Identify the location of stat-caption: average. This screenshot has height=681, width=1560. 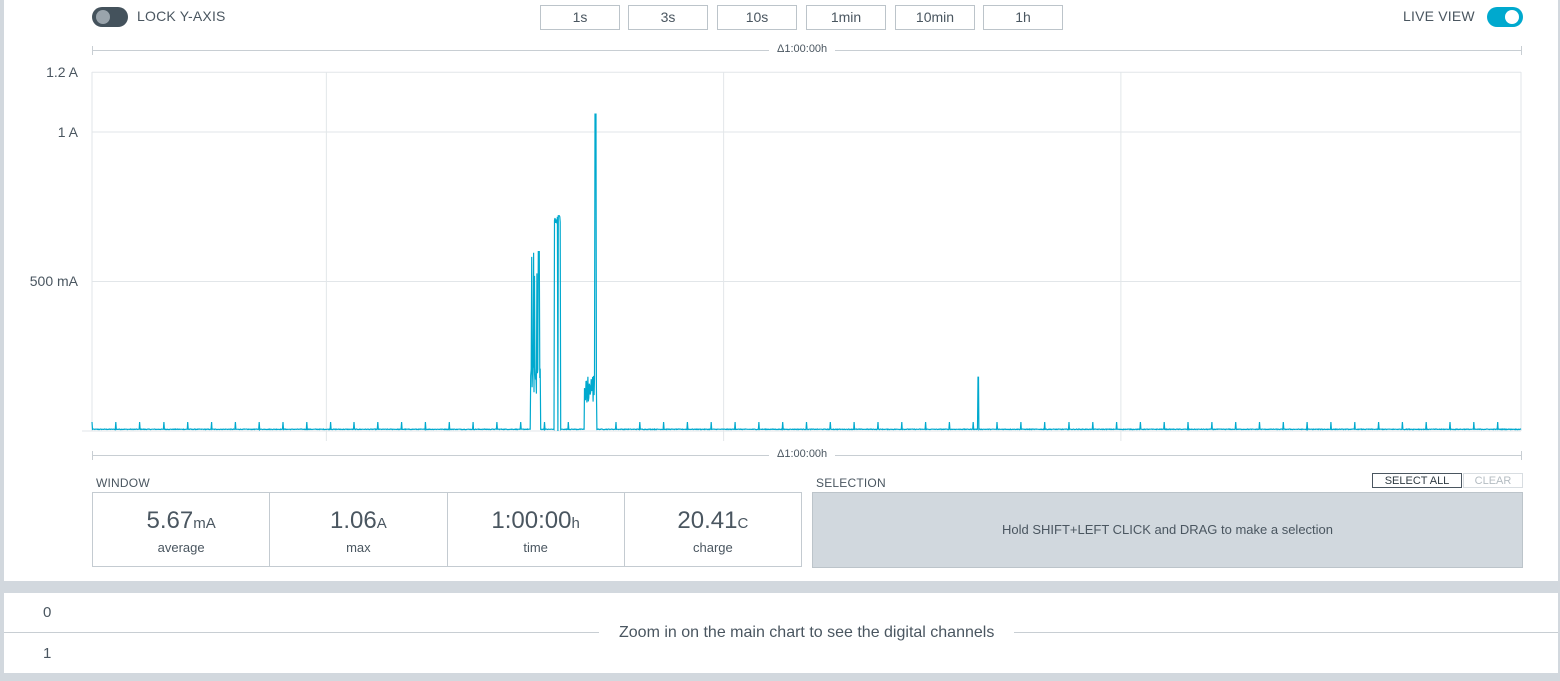
(181, 547).